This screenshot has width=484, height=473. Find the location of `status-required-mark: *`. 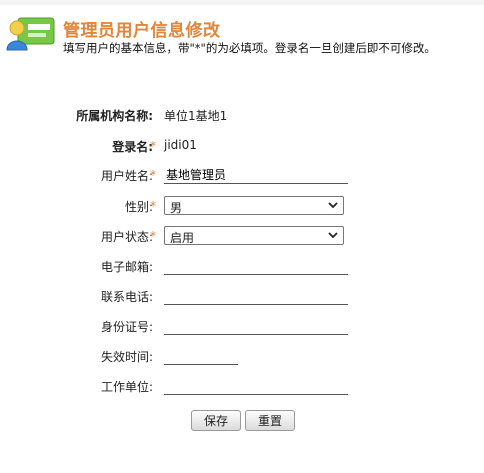

status-required-mark: * is located at coordinates (153, 236).